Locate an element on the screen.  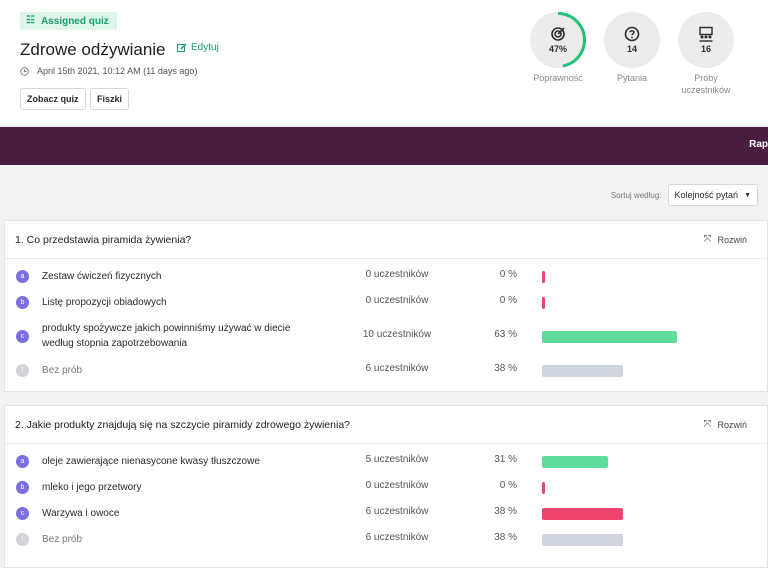
answer-text: Zestaw ćwiczeń fizycznych is located at coordinates (102, 276).